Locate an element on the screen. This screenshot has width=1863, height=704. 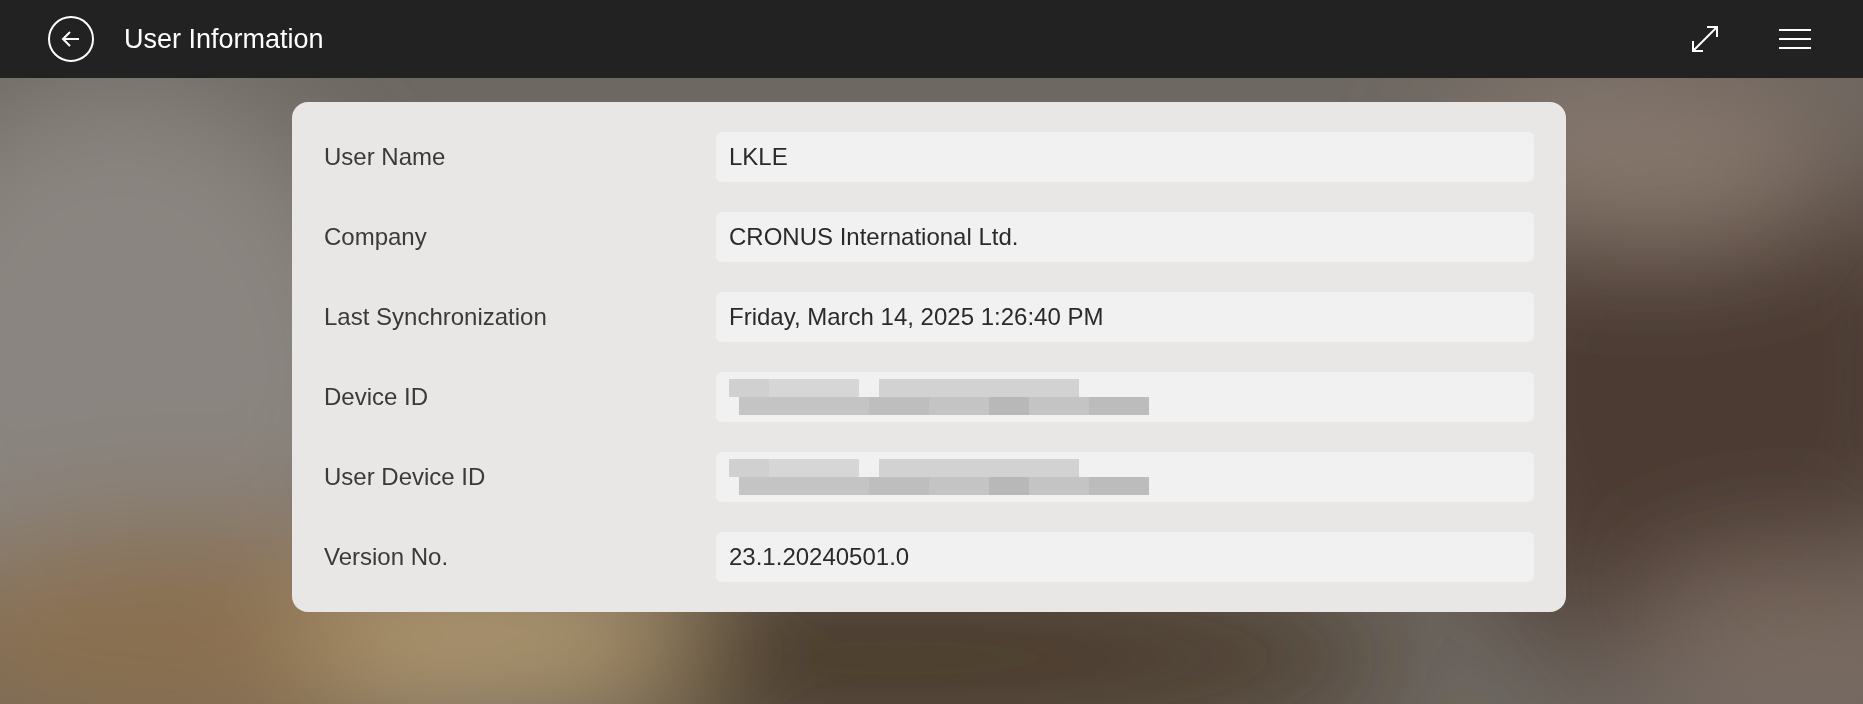
window-title: User Information is located at coordinates (224, 39).